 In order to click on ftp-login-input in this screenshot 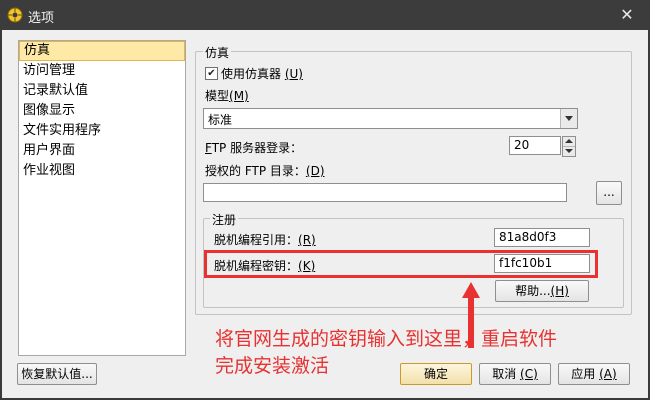, I will do `click(535, 145)`.